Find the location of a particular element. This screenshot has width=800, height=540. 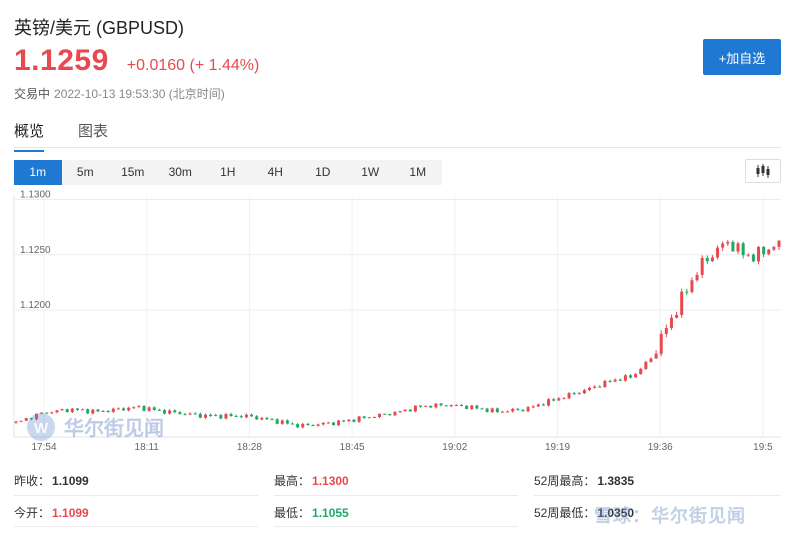

x-tick-label: 18:11 is located at coordinates (147, 447).